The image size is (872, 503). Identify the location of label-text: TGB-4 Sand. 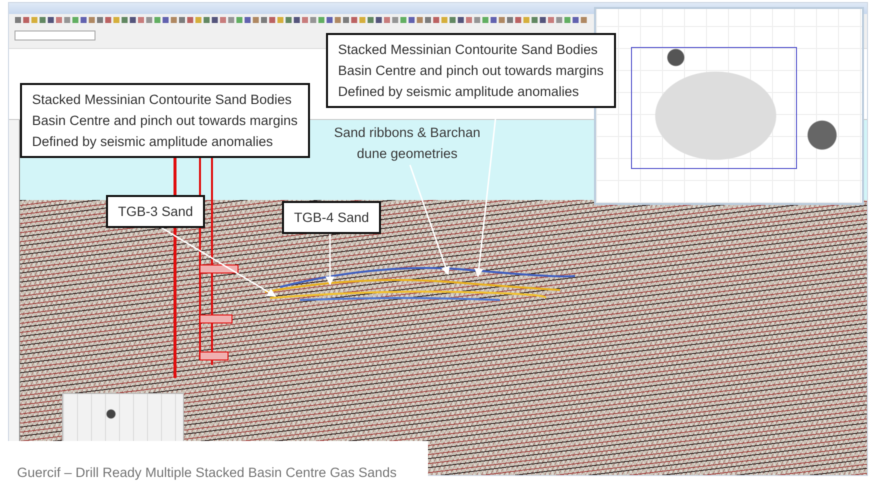
(332, 217).